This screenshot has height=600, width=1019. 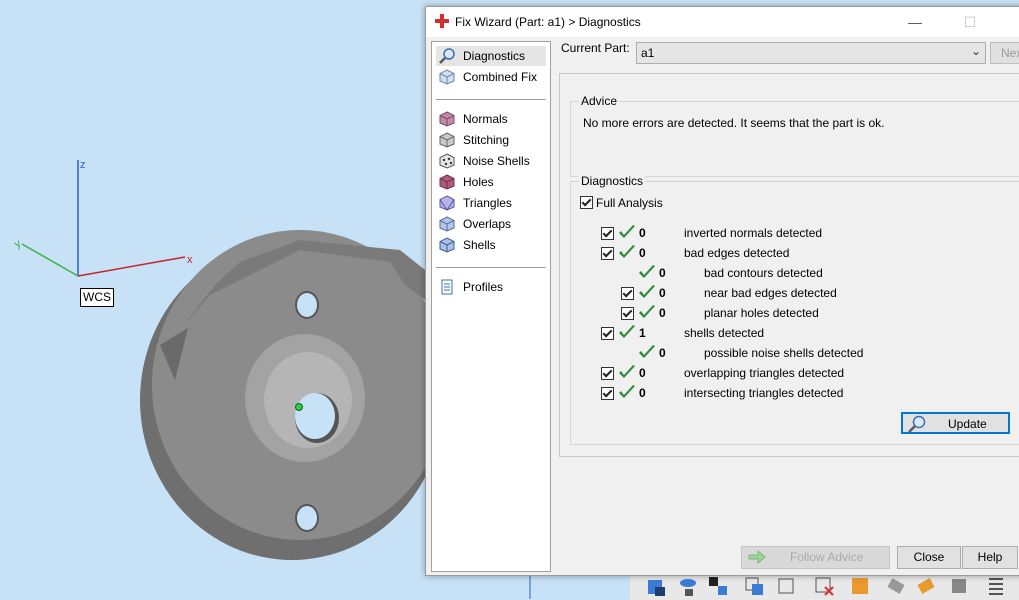 What do you see at coordinates (447, 161) in the screenshot?
I see `noise-shells-icon` at bounding box center [447, 161].